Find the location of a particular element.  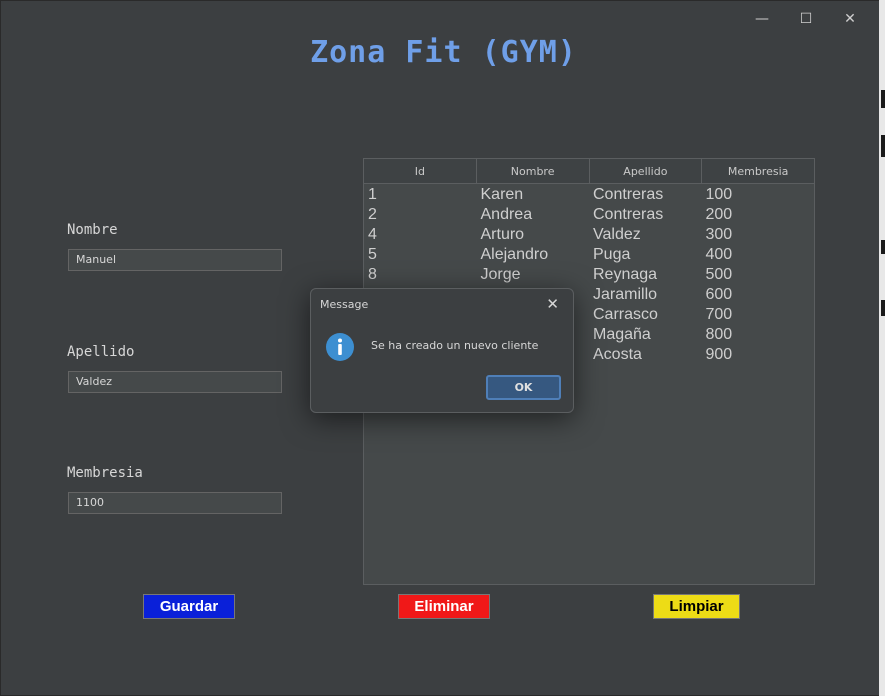

guardar-button: Guardar is located at coordinates (189, 606).